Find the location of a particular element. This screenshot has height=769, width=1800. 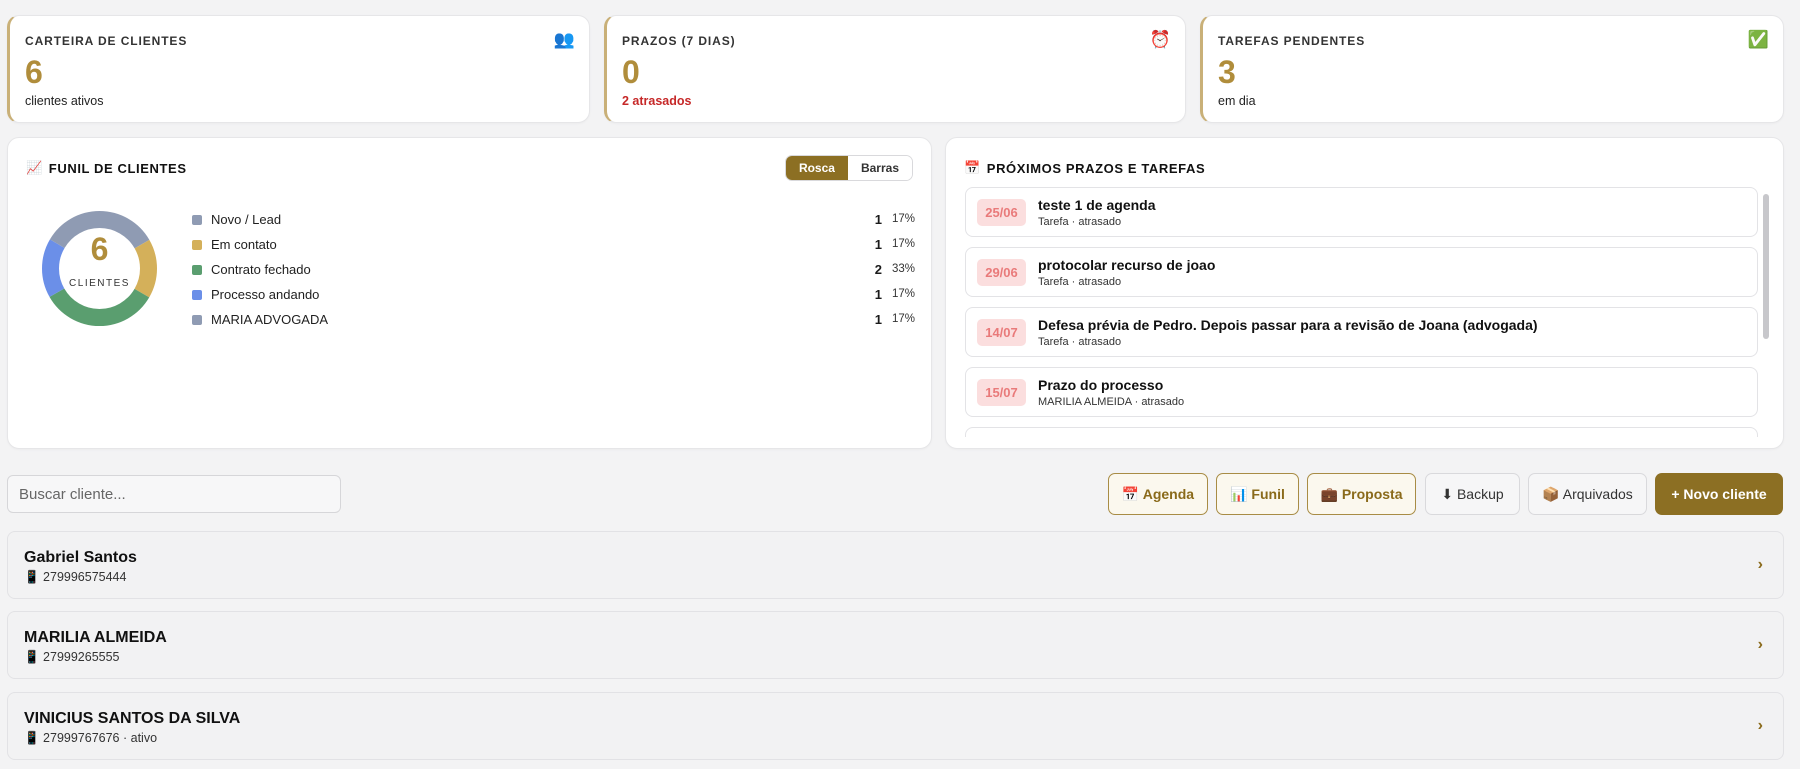

kpi-card-clientes: CARTEIRA DE CLIENTES 👥 6 clientes ativos is located at coordinates (298, 69).